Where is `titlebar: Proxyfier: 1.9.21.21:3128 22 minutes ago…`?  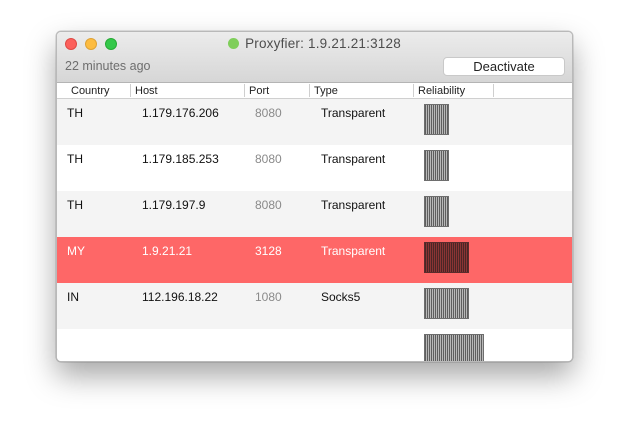 titlebar: Proxyfier: 1.9.21.21:3128 22 minutes ago… is located at coordinates (314, 57).